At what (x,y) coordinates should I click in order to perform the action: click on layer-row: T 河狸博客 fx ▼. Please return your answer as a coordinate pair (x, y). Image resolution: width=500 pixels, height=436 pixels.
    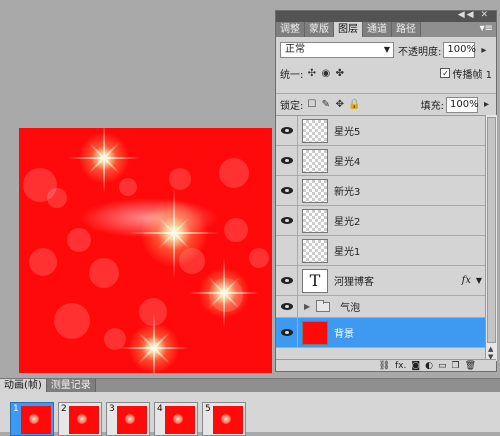
    Looking at the image, I should click on (380, 281).